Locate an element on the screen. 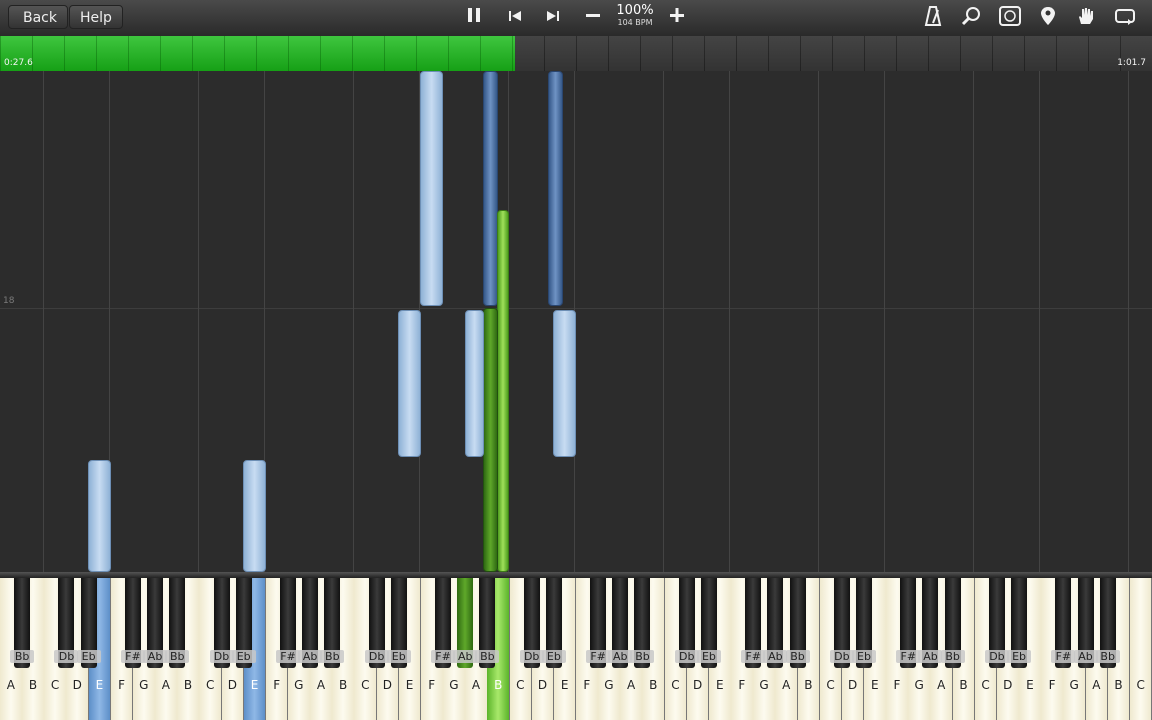 Image resolution: width=1152 pixels, height=720 pixels. white-key: C is located at coordinates (1140, 649).